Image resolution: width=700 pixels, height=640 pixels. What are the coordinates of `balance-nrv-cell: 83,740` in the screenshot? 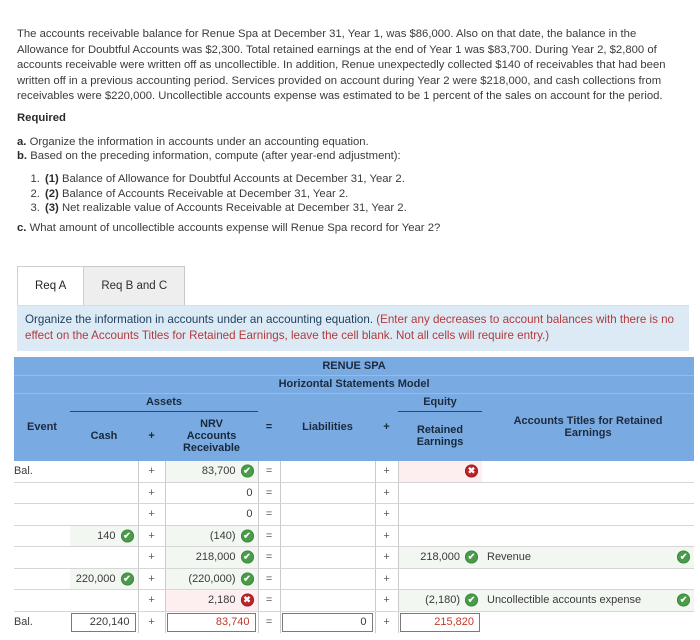 It's located at (211, 622).